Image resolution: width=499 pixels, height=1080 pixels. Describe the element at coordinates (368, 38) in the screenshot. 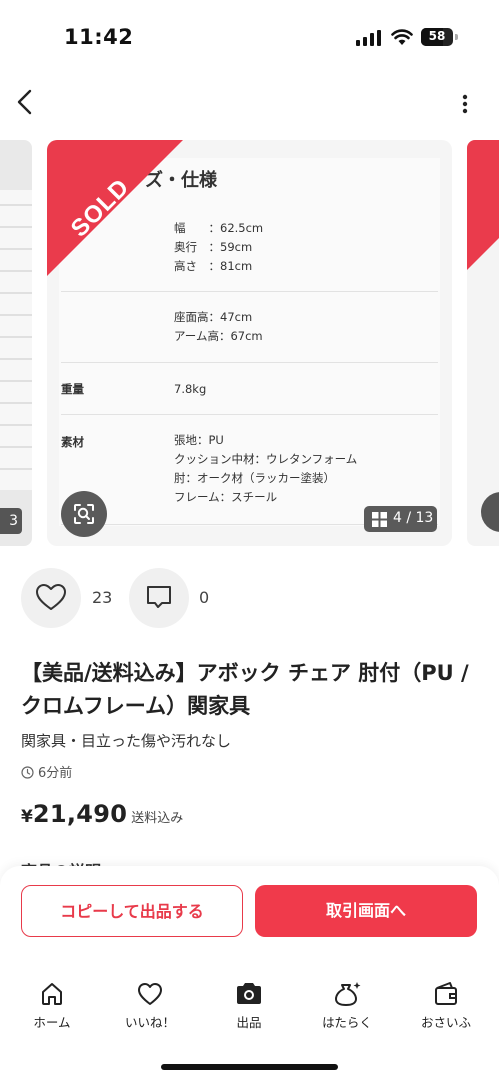

I see `cellular-signal-icon` at that location.